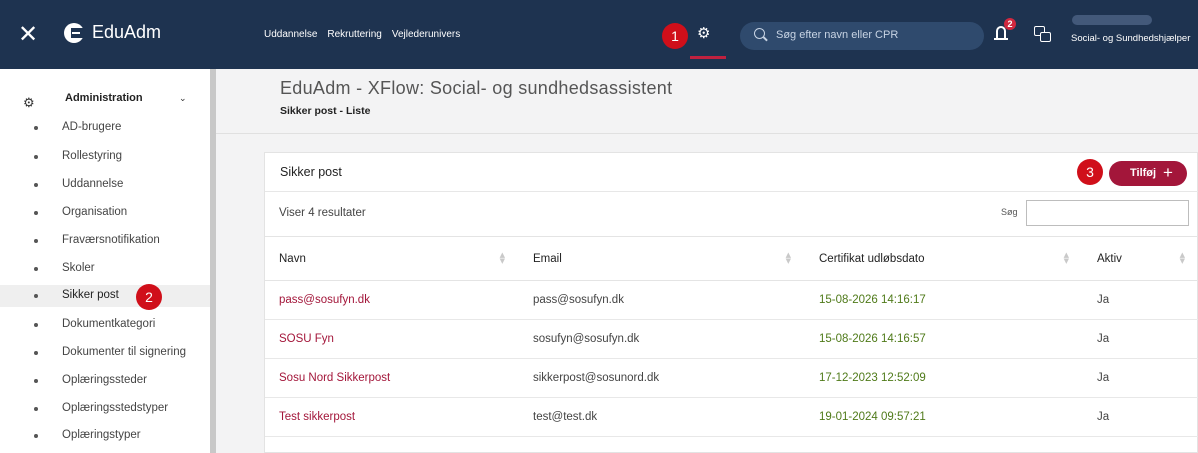  I want to click on column-header-label: Certifikat udløbsdato, so click(872, 258).